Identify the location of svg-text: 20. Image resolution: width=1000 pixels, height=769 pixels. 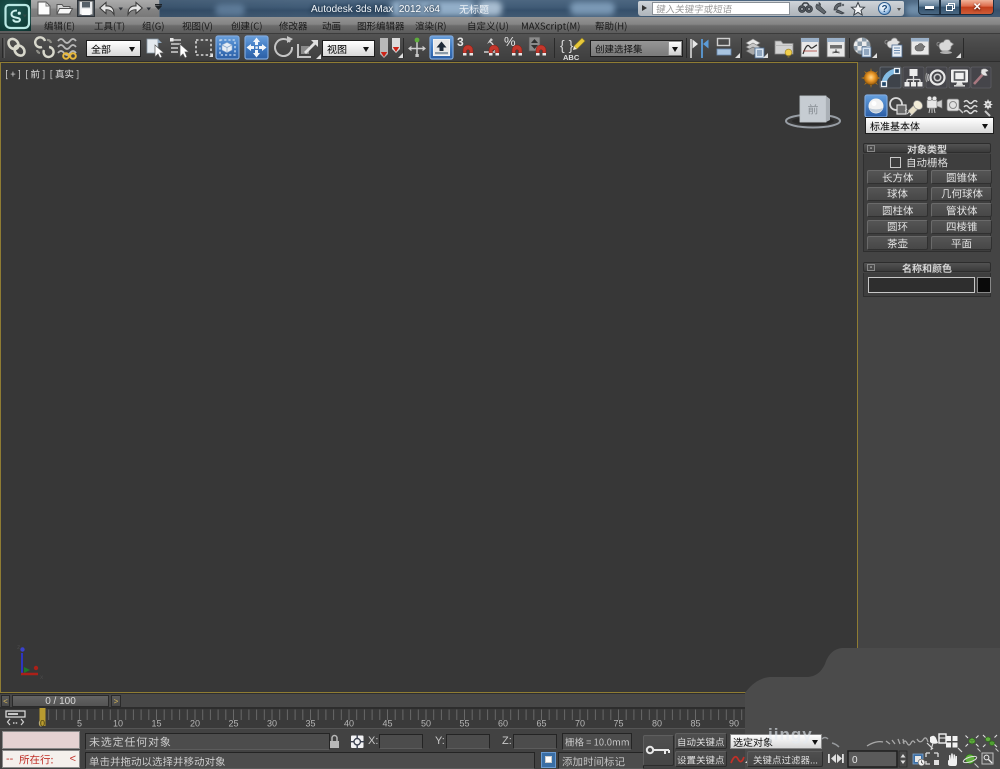
(195, 724).